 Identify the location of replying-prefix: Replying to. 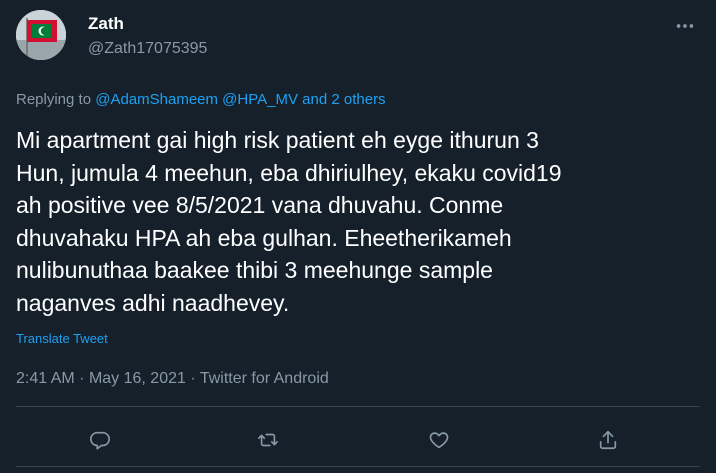
(54, 99).